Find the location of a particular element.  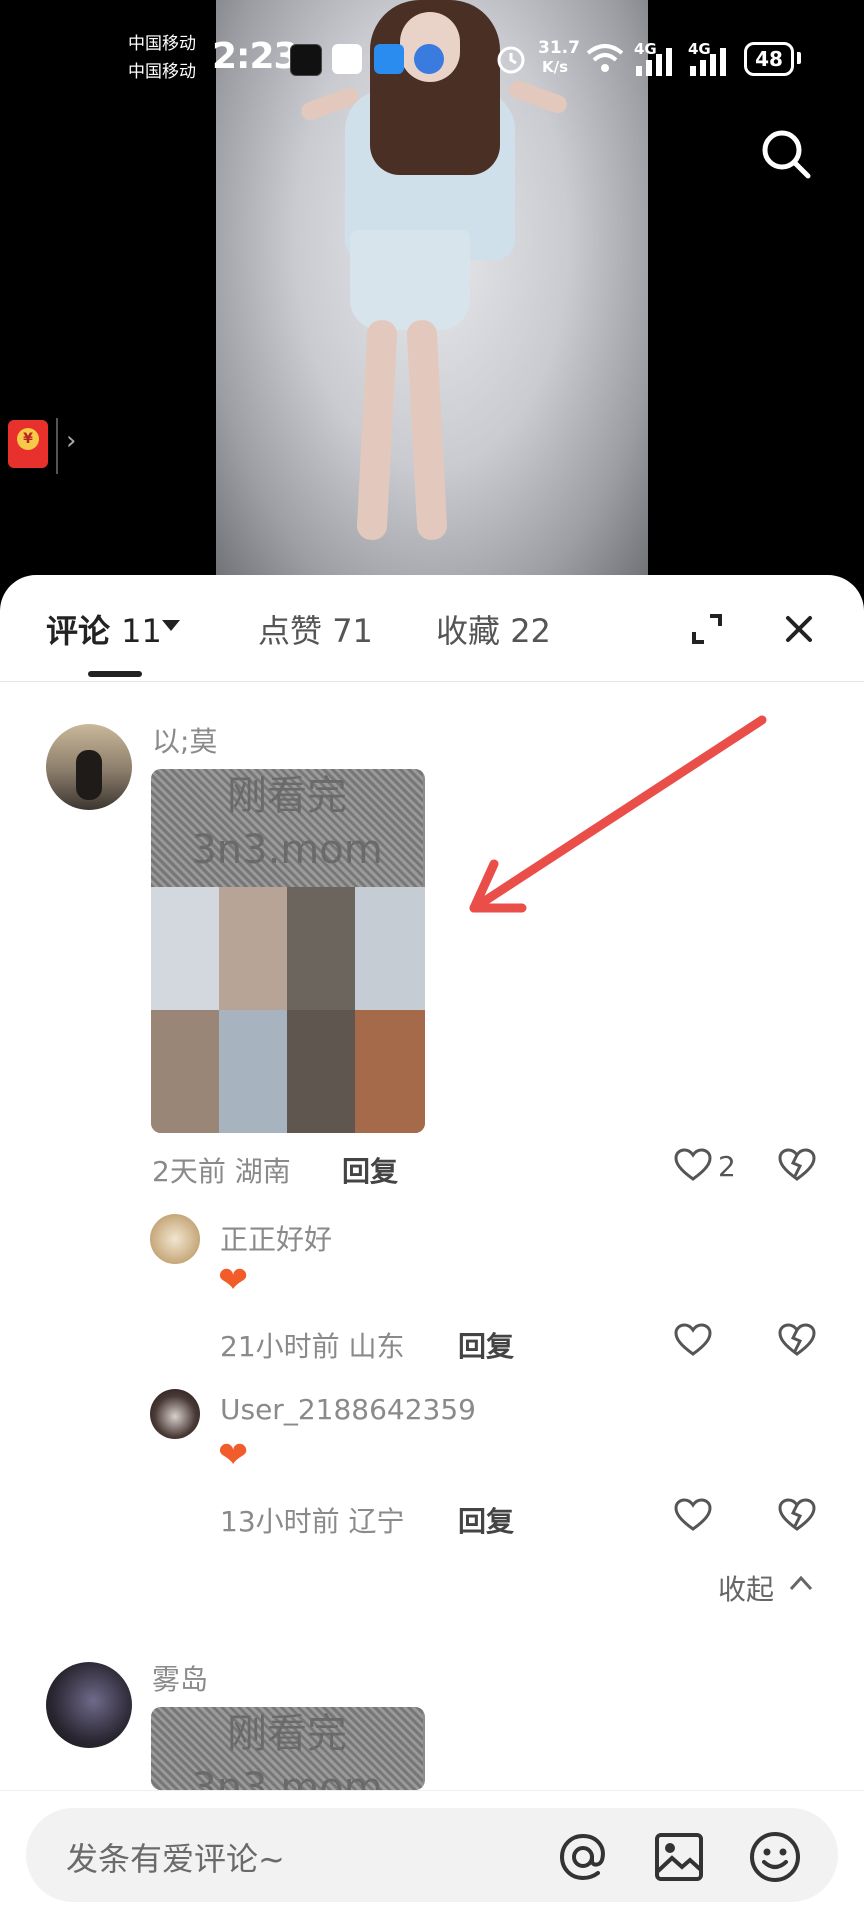

expand-icon is located at coordinates (707, 629).